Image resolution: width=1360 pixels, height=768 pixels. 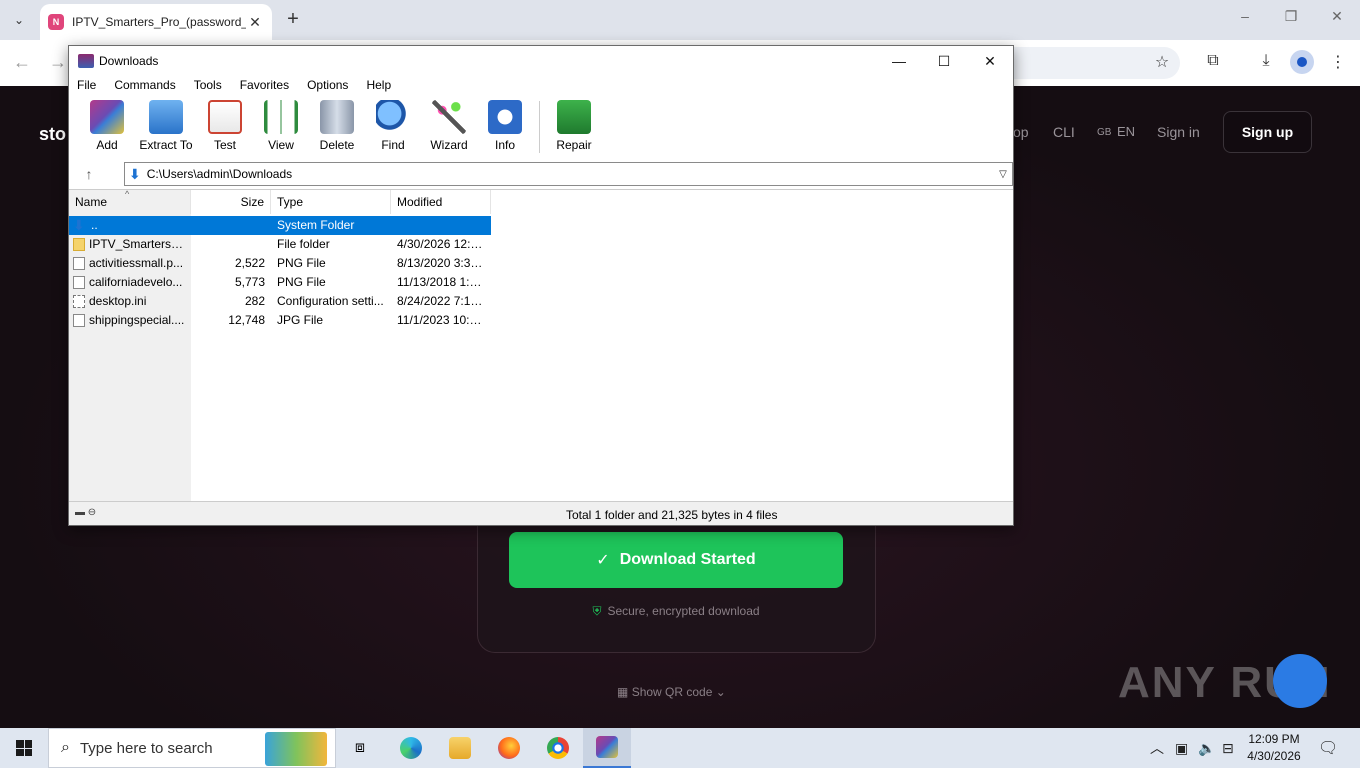 What do you see at coordinates (212, 86) in the screenshot?
I see `menu-tools: Tools` at bounding box center [212, 86].